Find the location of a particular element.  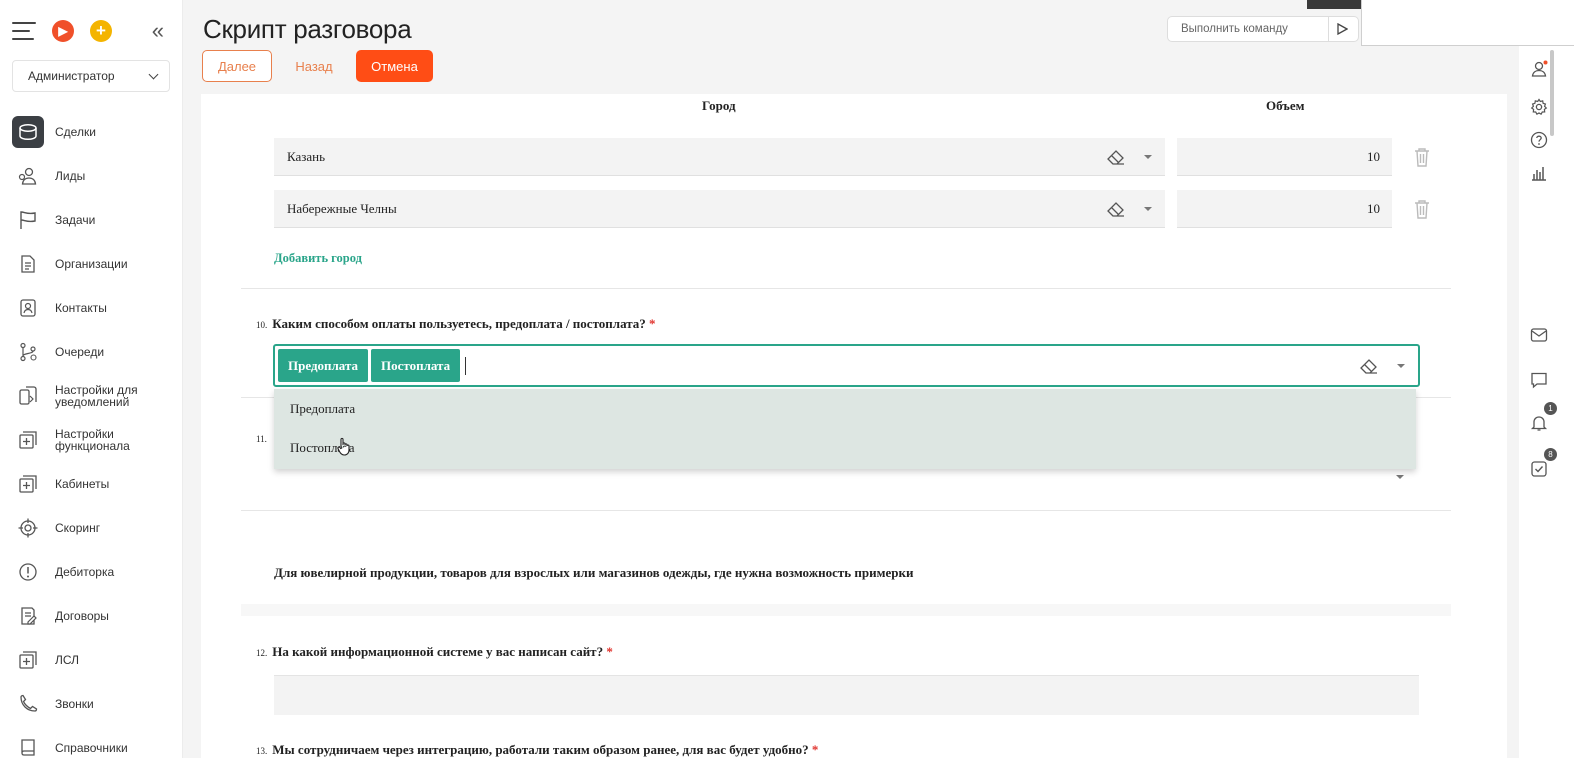

sidebar-item: Кабинеты is located at coordinates (91, 484).